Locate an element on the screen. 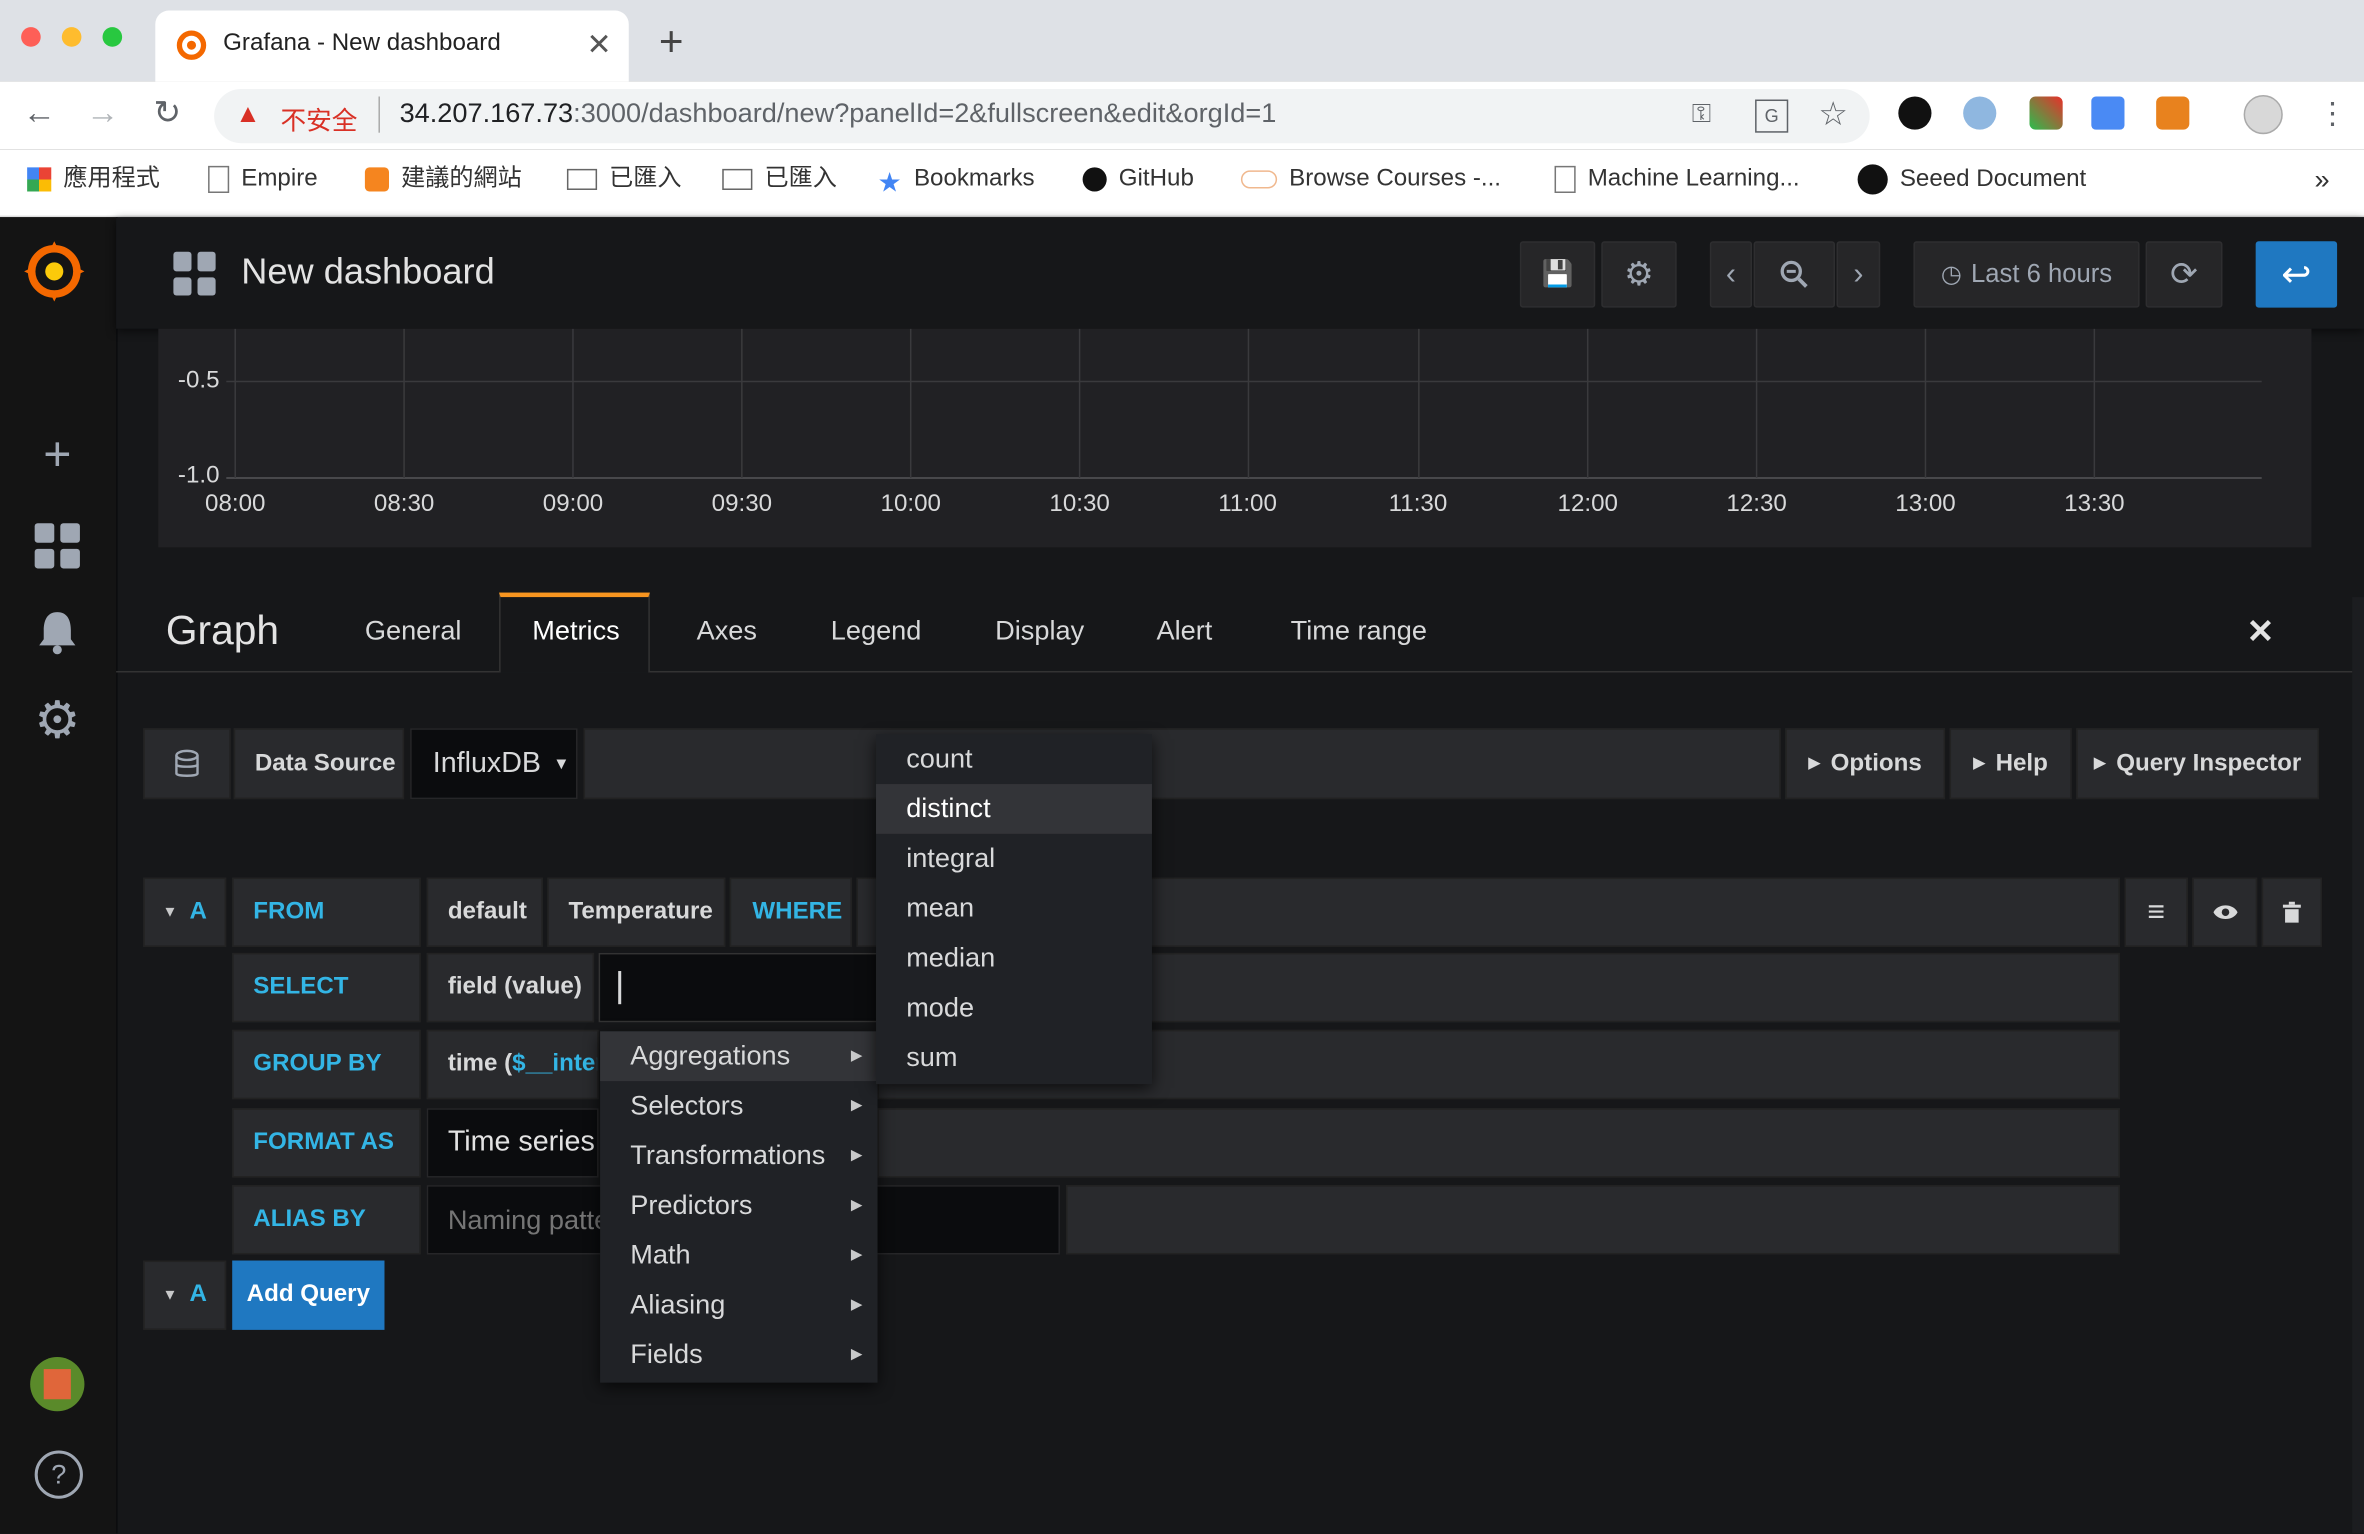 This screenshot has width=2364, height=1534. zoom-window-icon is located at coordinates (112, 37).